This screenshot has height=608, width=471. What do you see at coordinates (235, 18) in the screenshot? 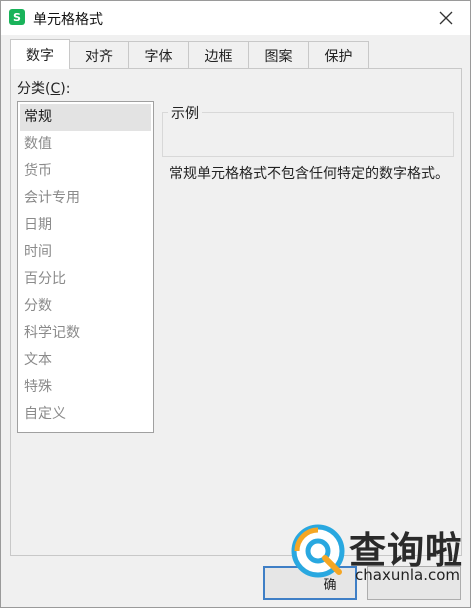
I see `title-bar: S 单元格格式` at bounding box center [235, 18].